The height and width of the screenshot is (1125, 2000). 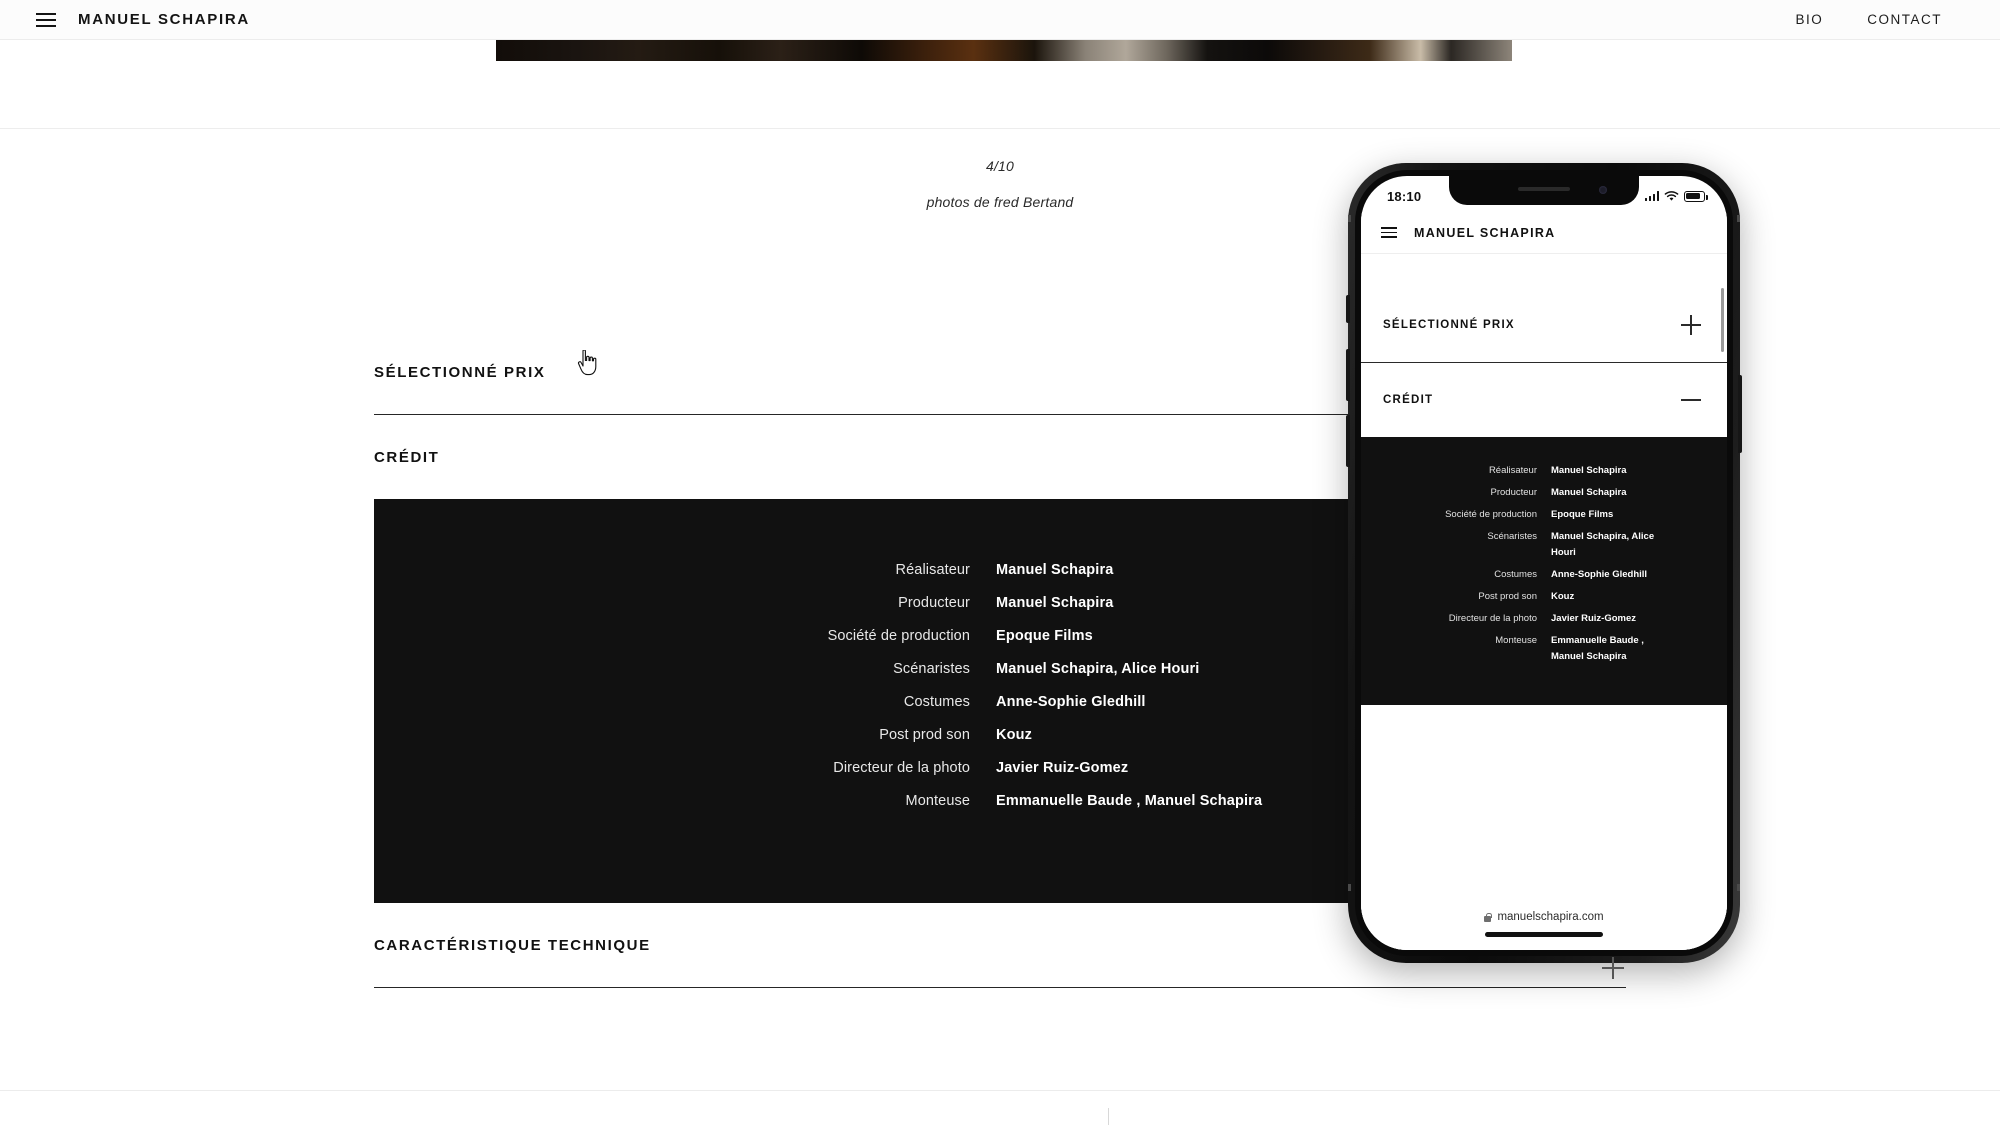 I want to click on site-header: MANUEL SCHAPIRA BIO CONTACT, so click(x=1000, y=20).